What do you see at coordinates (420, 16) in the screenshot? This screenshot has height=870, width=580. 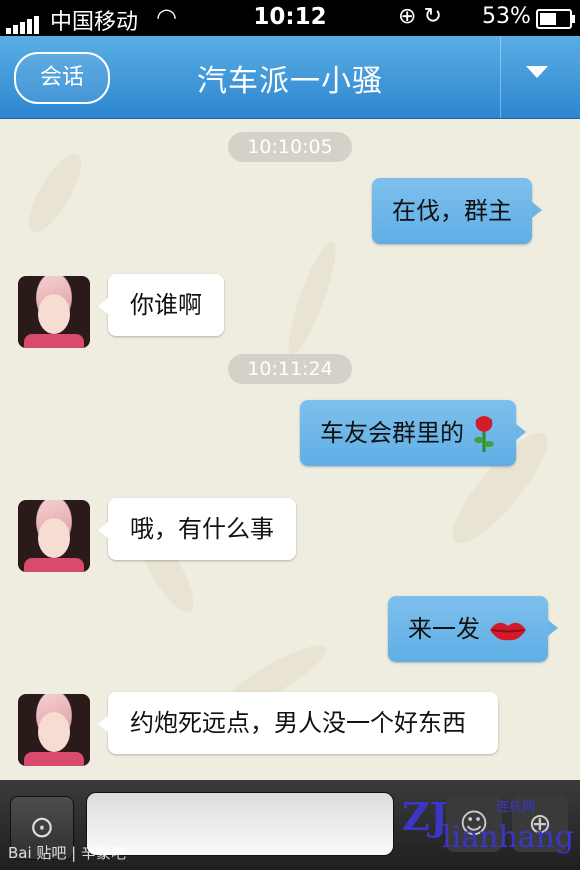 I see `status-icons: ⊕ ↻` at bounding box center [420, 16].